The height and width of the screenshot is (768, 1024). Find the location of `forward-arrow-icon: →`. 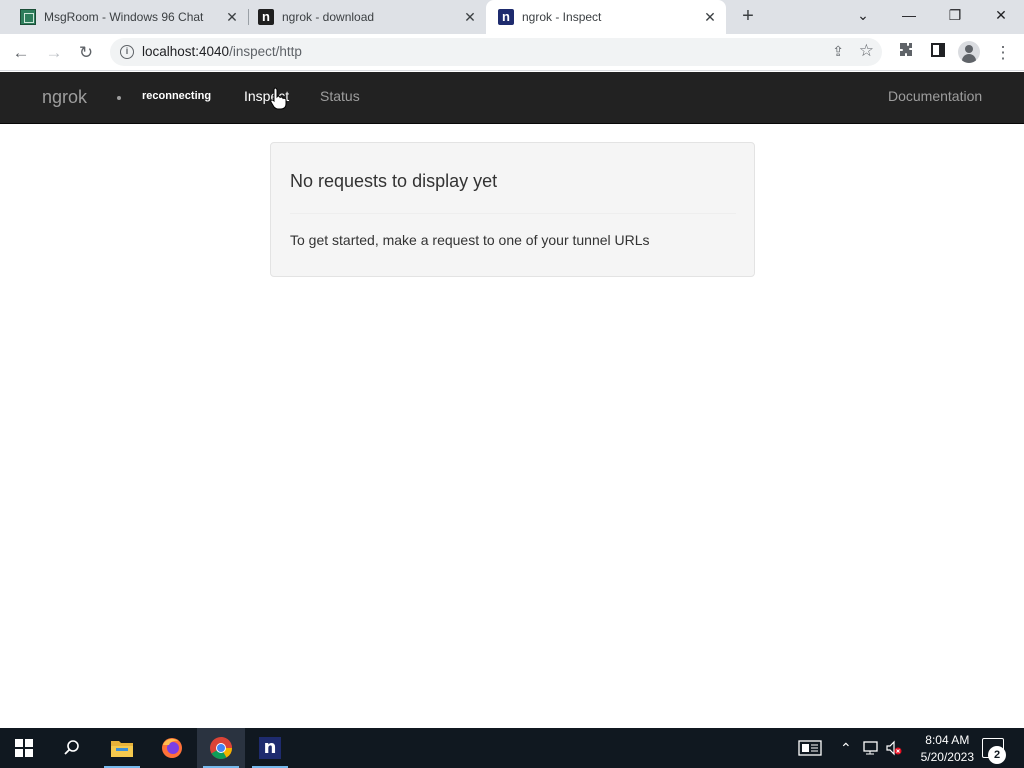

forward-arrow-icon: → is located at coordinates (54, 53).